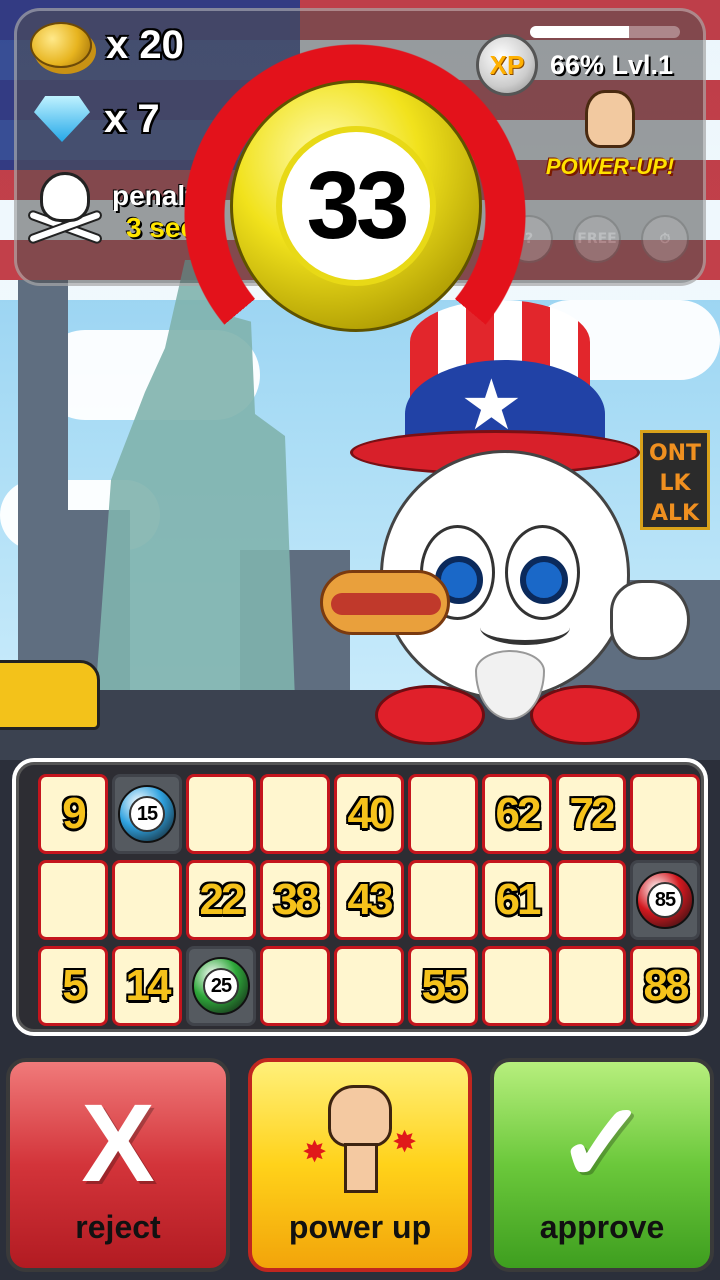 The width and height of the screenshot is (720, 1280). I want to click on left-shoe, so click(430, 715).